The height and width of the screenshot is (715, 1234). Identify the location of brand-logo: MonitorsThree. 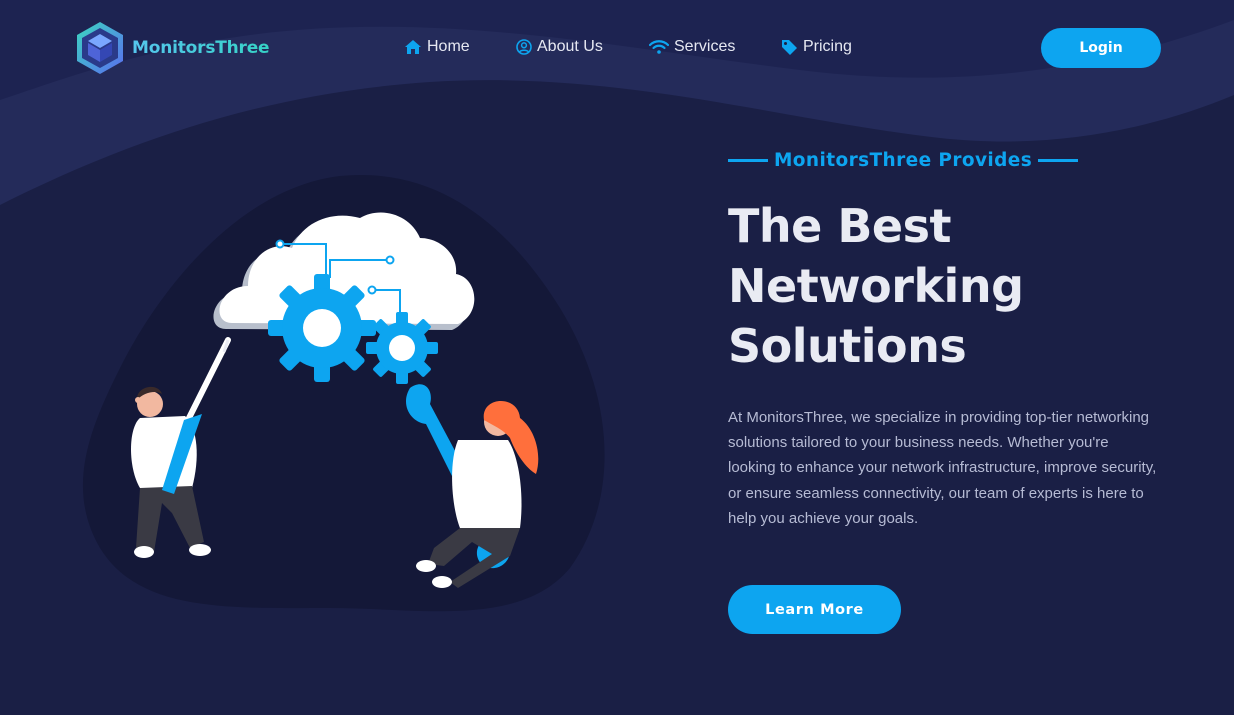
(172, 48).